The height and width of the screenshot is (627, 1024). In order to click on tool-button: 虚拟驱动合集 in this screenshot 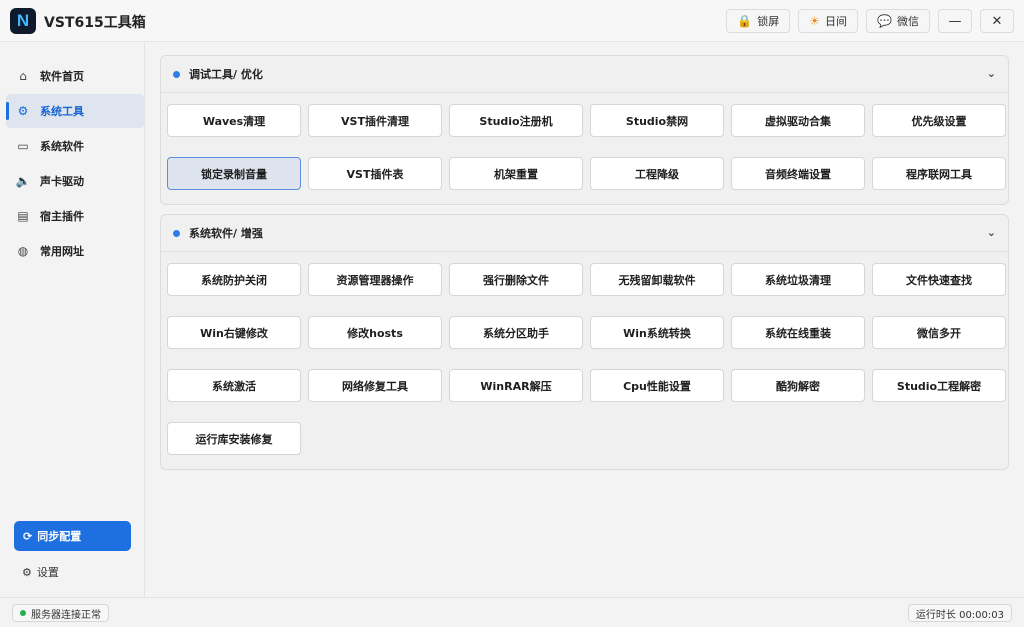, I will do `click(798, 120)`.